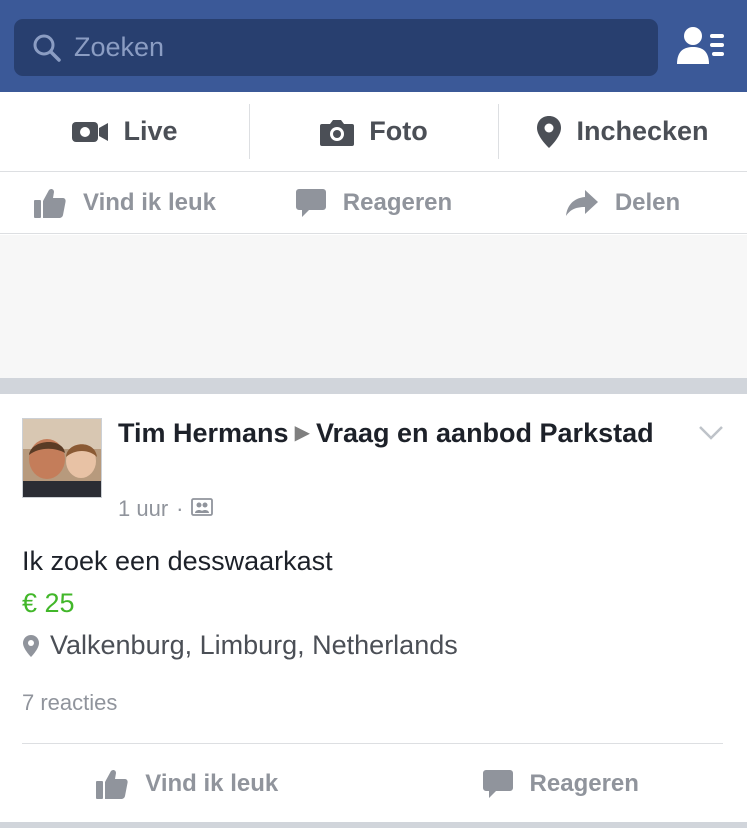 This screenshot has width=747, height=828. What do you see at coordinates (372, 743) in the screenshot?
I see `divider` at bounding box center [372, 743].